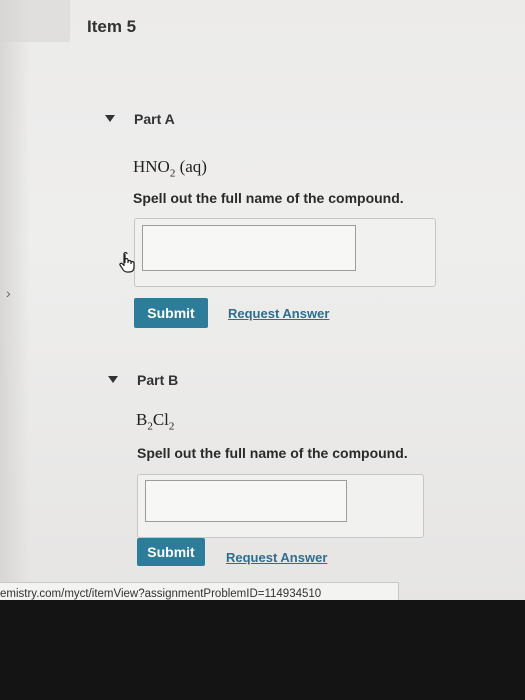 The height and width of the screenshot is (700, 525). What do you see at coordinates (276, 557) in the screenshot?
I see `part-b-request-answer-link: Request Answer` at bounding box center [276, 557].